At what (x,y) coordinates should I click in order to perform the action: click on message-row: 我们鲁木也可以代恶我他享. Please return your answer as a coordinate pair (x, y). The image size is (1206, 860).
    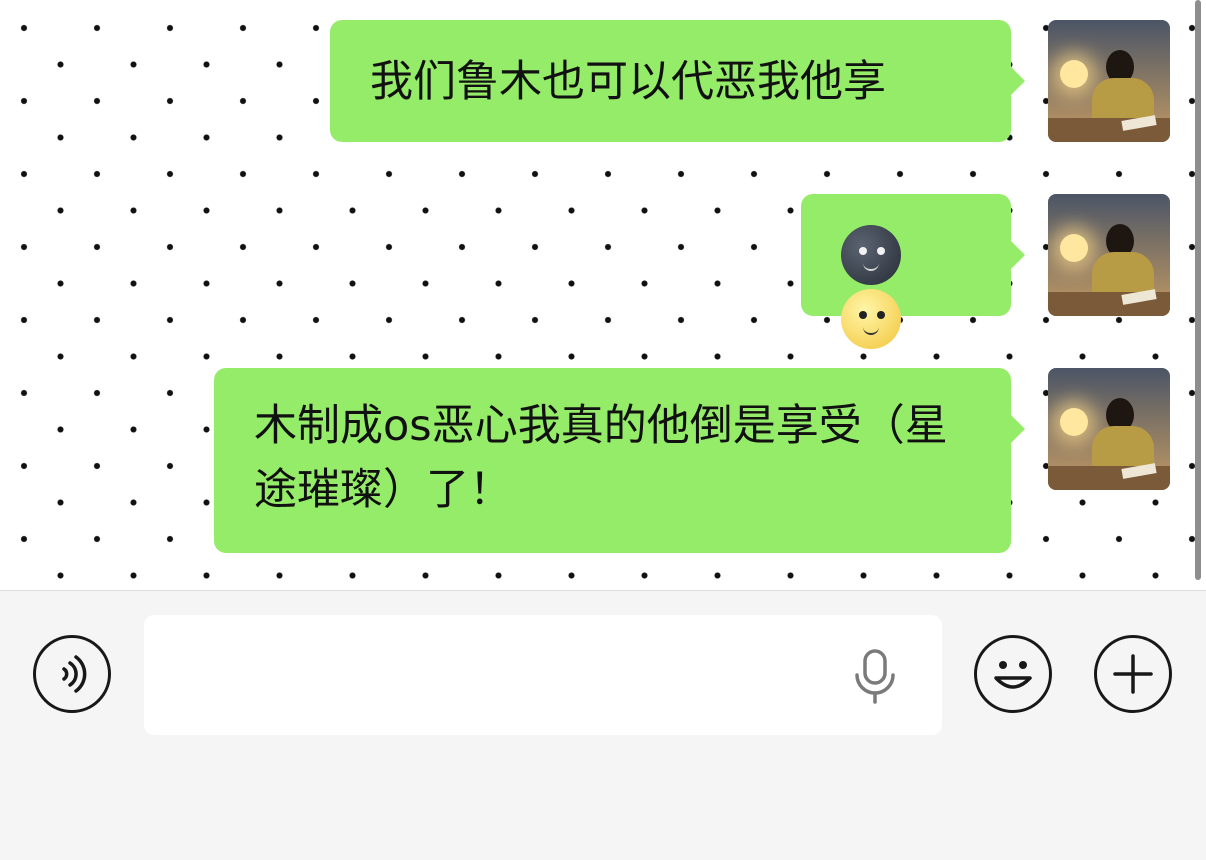
    Looking at the image, I should click on (750, 81).